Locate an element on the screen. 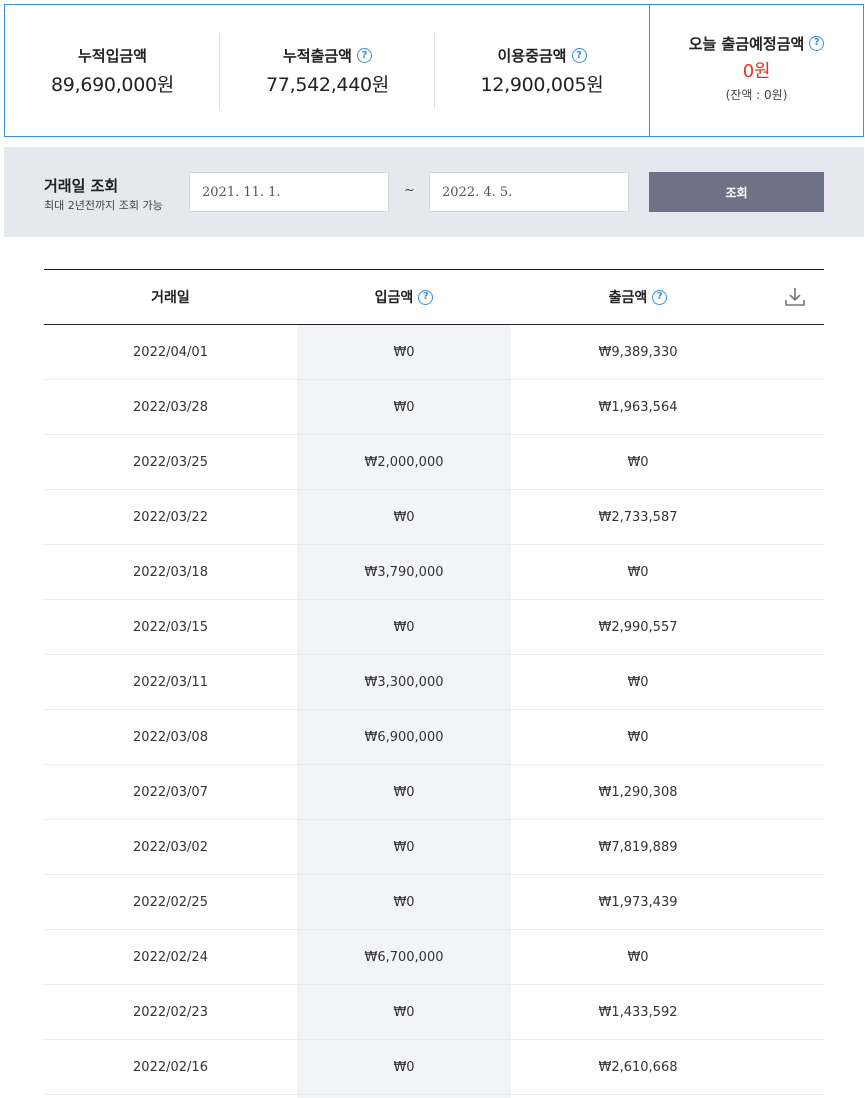  cell-withdrawal: ₩1,290,308 is located at coordinates (638, 792).